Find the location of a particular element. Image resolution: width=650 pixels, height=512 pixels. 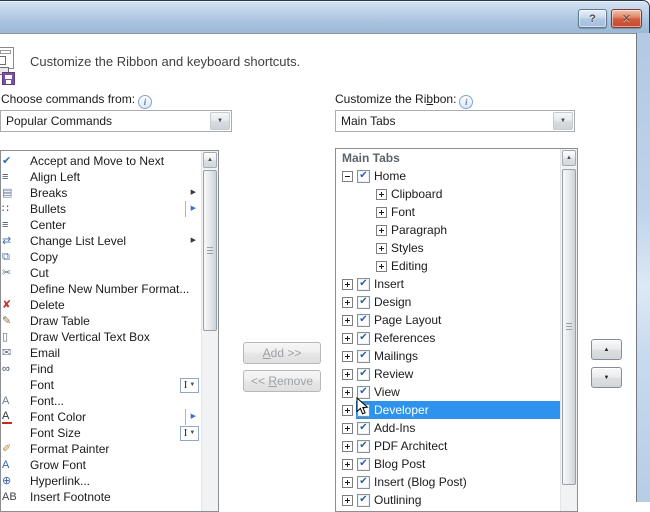

command-list-item: A Grow Font is located at coordinates (101, 465).